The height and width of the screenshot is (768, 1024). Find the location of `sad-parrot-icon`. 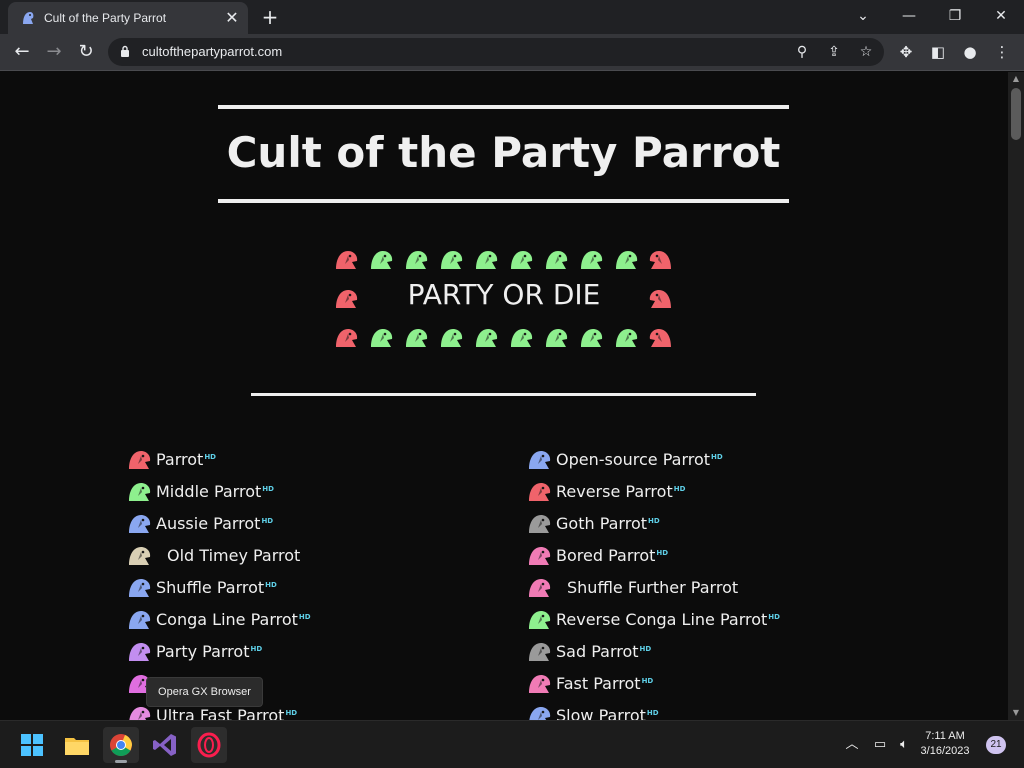

sad-parrot-icon is located at coordinates (540, 651).